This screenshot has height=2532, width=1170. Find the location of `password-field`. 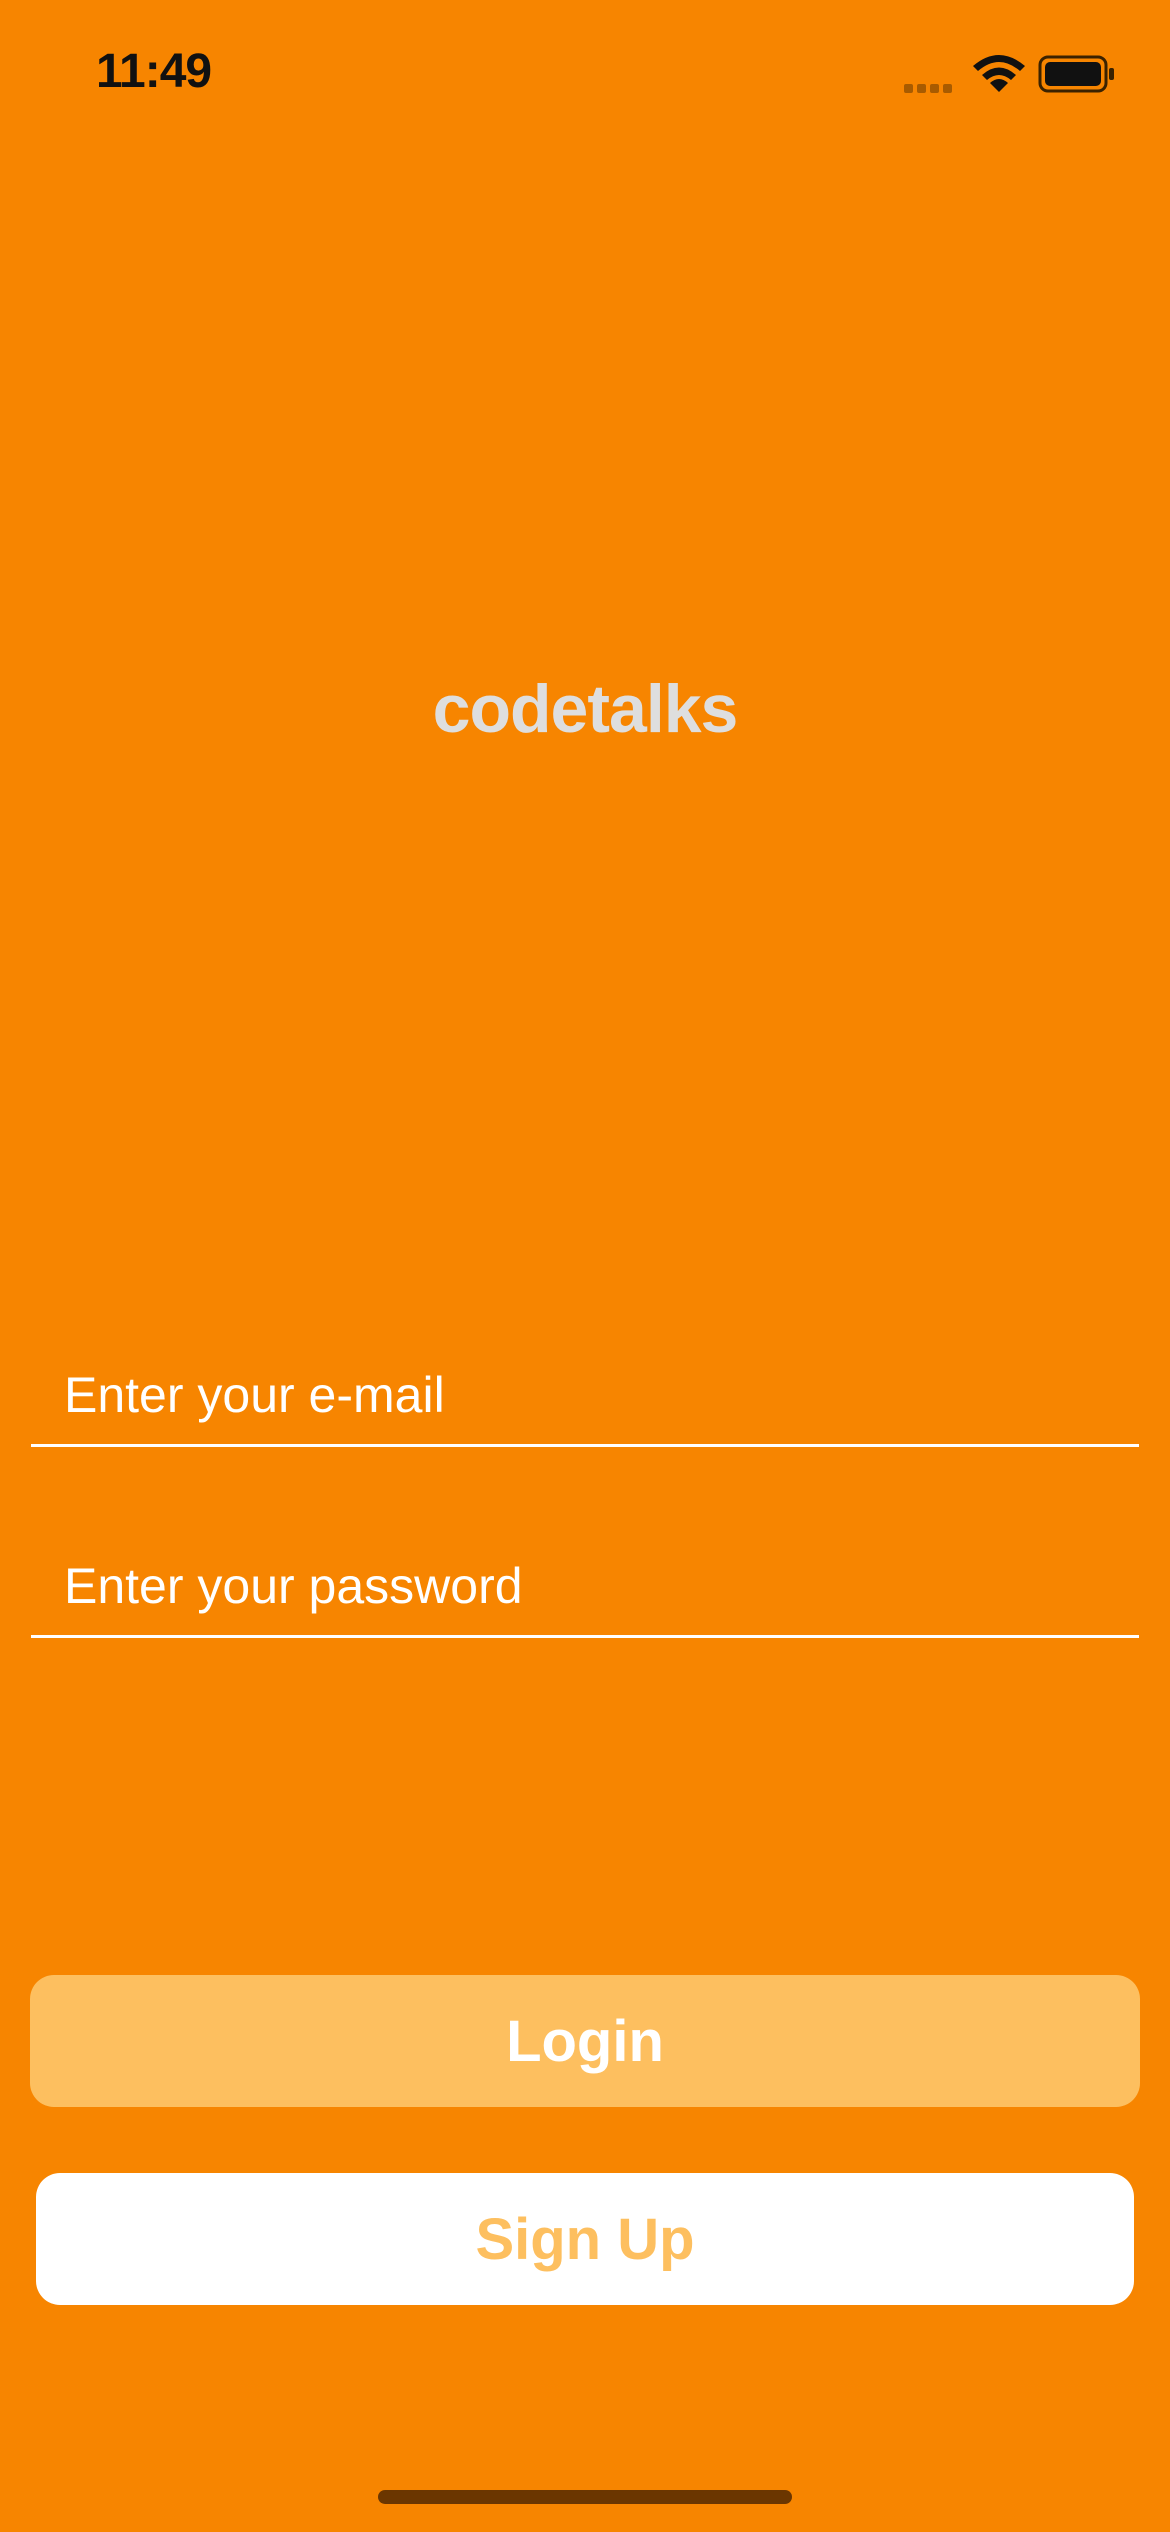

password-field is located at coordinates (585, 1586).